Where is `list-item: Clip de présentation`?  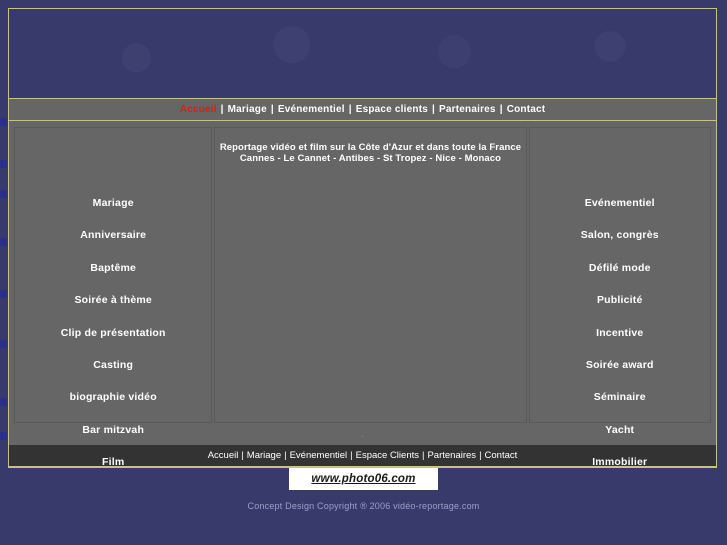 list-item: Clip de présentation is located at coordinates (113, 332).